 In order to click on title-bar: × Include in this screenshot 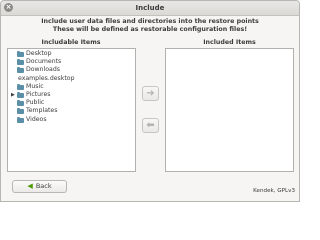, I will do `click(150, 8)`.